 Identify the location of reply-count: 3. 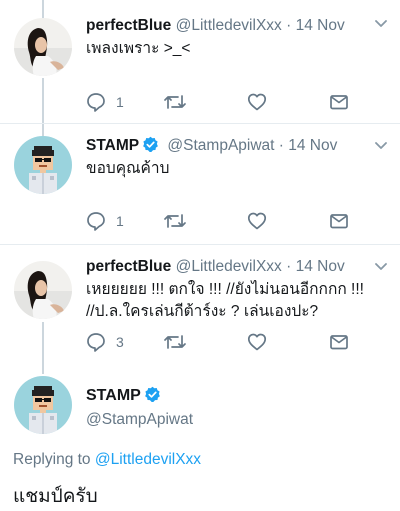
(120, 342).